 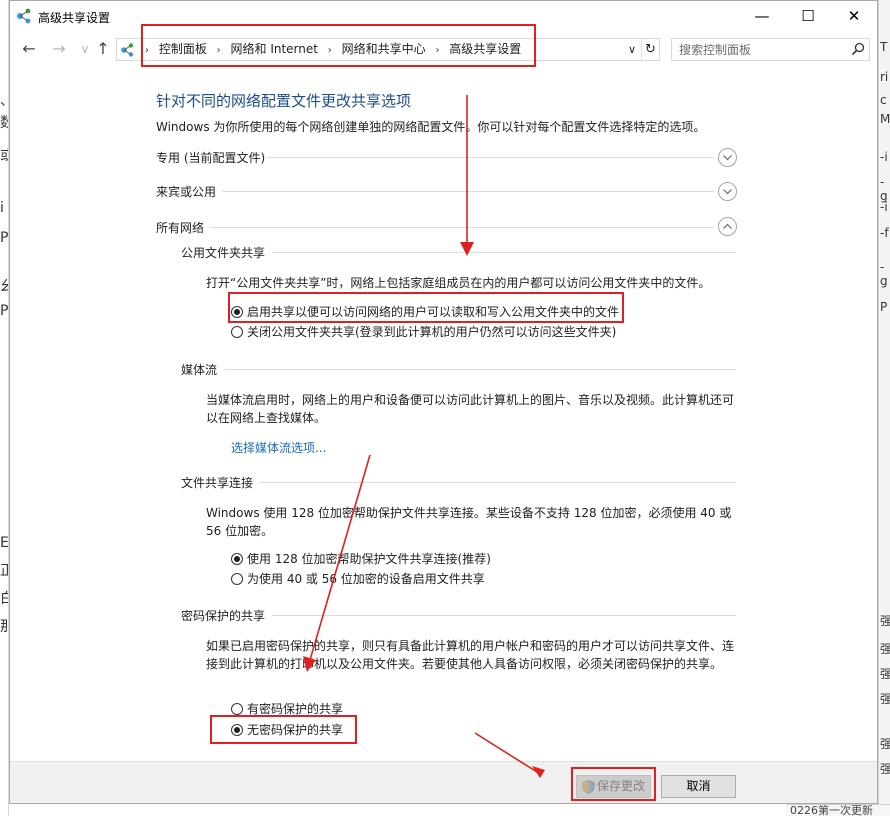 I want to click on maximize-button: ☐, so click(x=808, y=16).